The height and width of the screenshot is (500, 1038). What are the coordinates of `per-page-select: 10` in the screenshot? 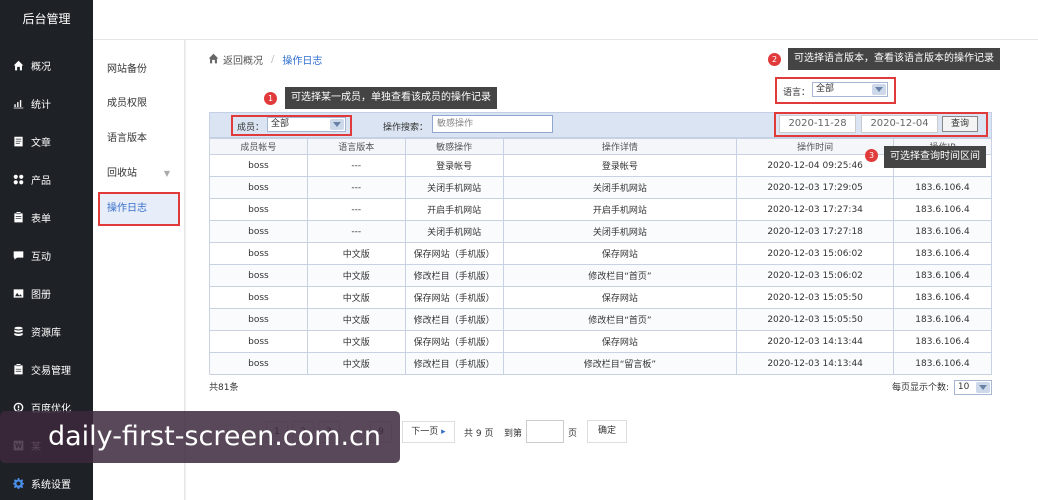 It's located at (972, 387).